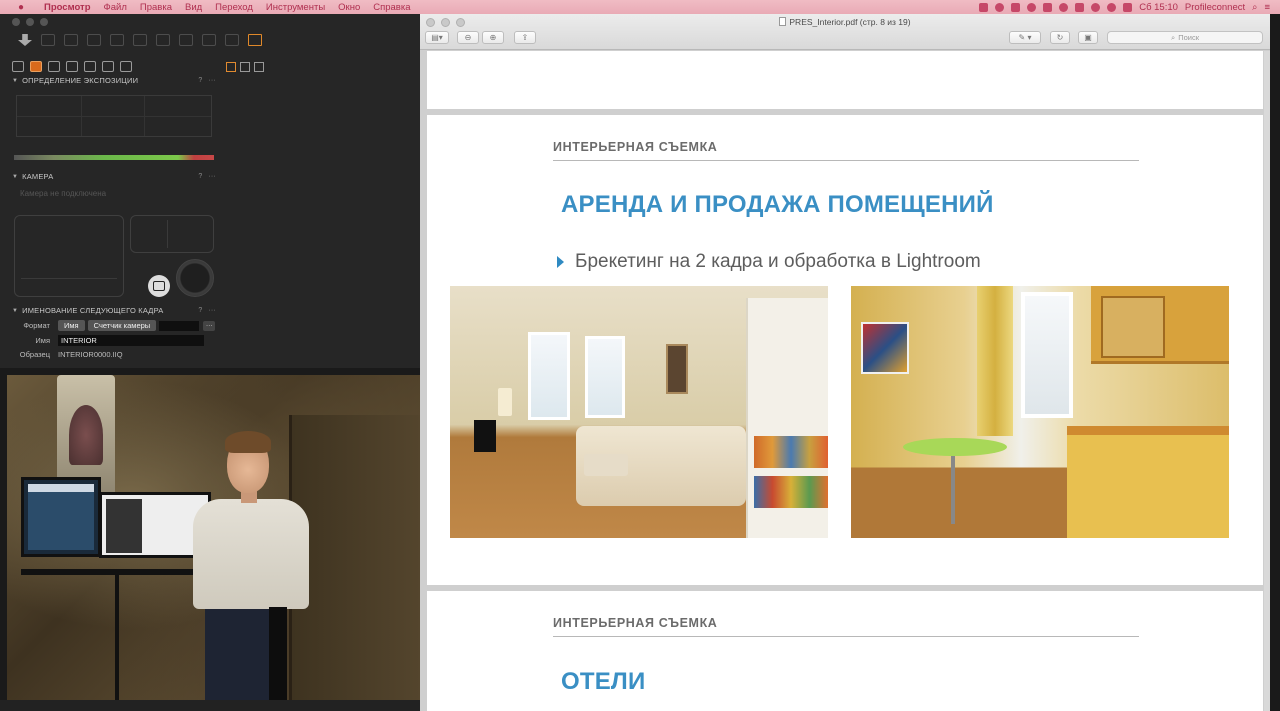 The image size is (1280, 711). Describe the element at coordinates (108, 66) in the screenshot. I see `settings-tab-icon` at that location.